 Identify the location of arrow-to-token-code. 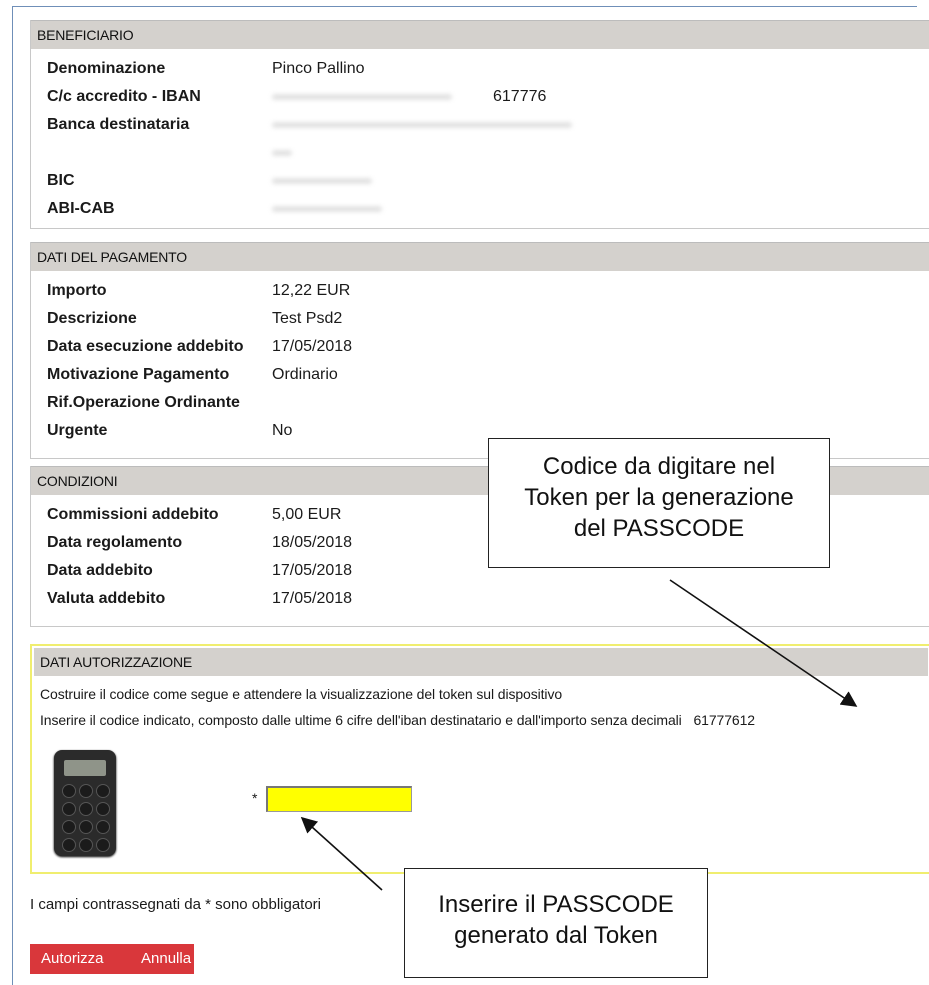
(763, 643).